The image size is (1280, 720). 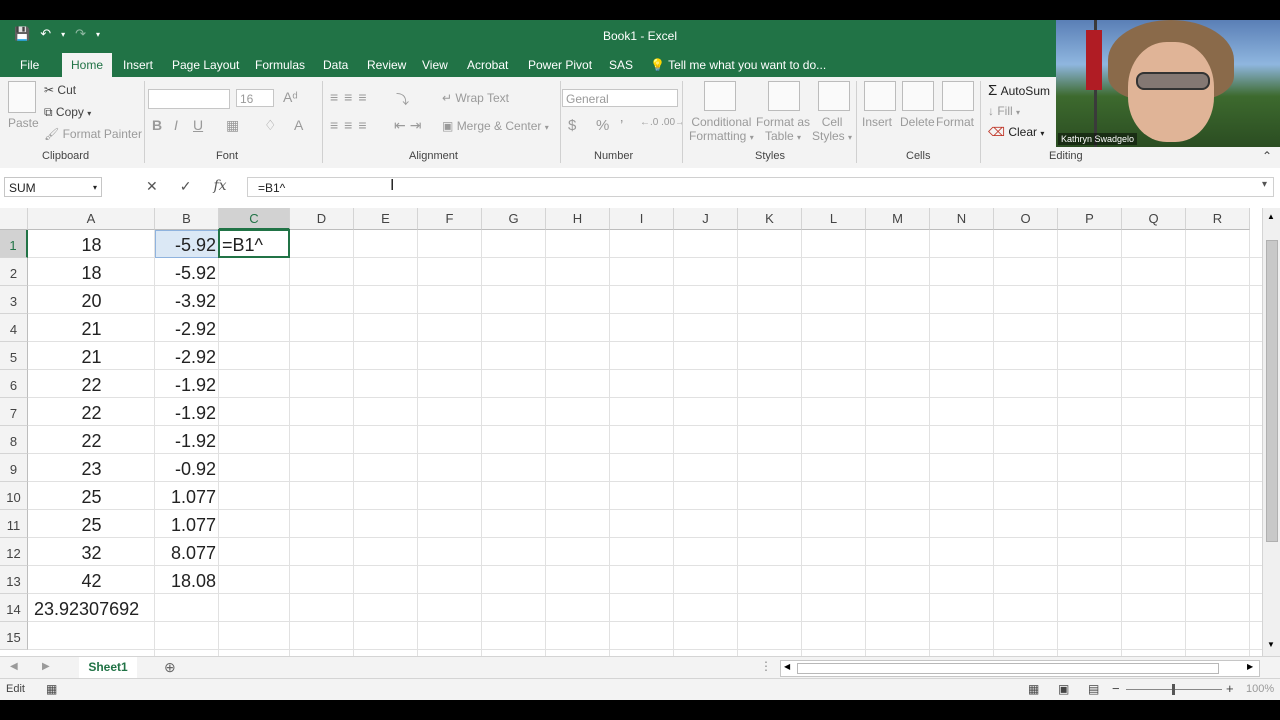 What do you see at coordinates (578, 219) in the screenshot?
I see `column-header-h: H` at bounding box center [578, 219].